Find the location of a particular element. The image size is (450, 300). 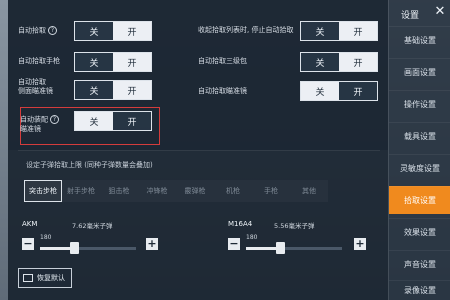

ammo-slider-m16a4 is located at coordinates (294, 248).